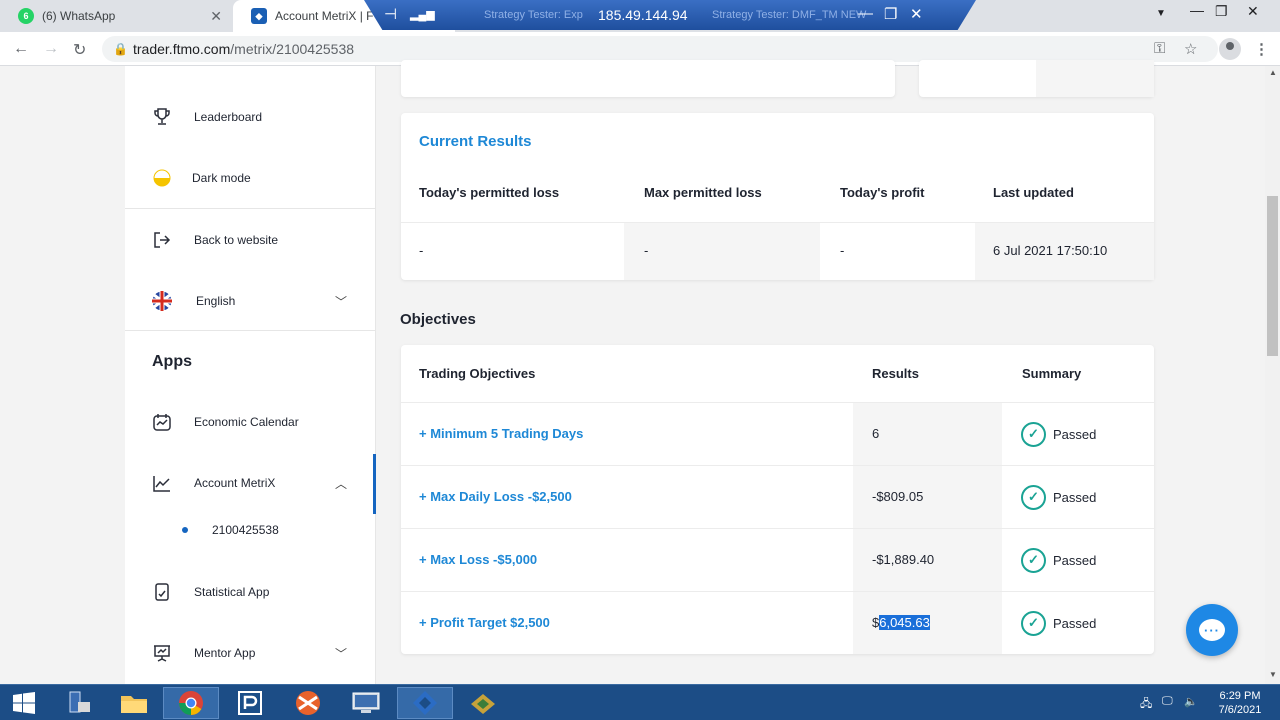 The height and width of the screenshot is (720, 1280). Describe the element at coordinates (292, 49) in the screenshot. I see `url-path: /metrix/2100425538` at that location.